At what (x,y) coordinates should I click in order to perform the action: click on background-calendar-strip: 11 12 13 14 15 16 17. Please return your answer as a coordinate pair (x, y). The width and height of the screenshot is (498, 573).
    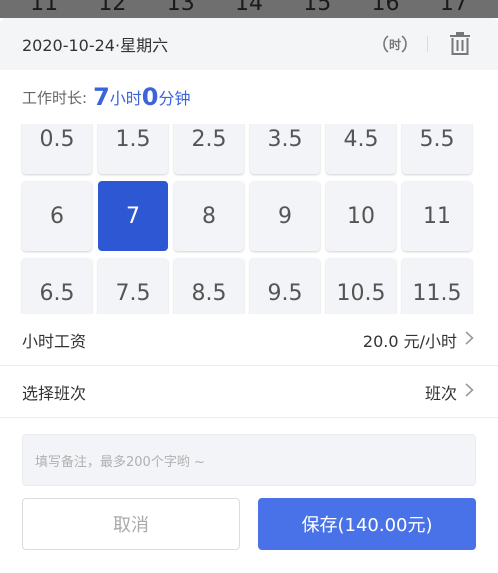
    Looking at the image, I should click on (249, 9).